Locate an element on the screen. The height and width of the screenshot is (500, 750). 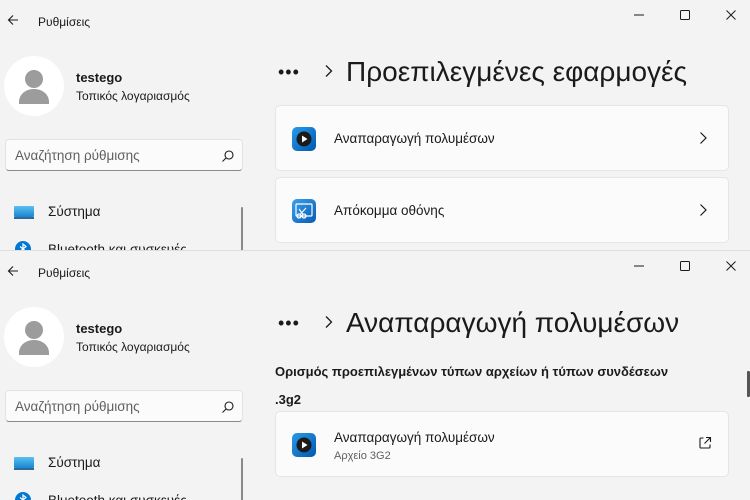
app-card-snipping-tool: Απόκομμα οθόνης is located at coordinates (502, 210).